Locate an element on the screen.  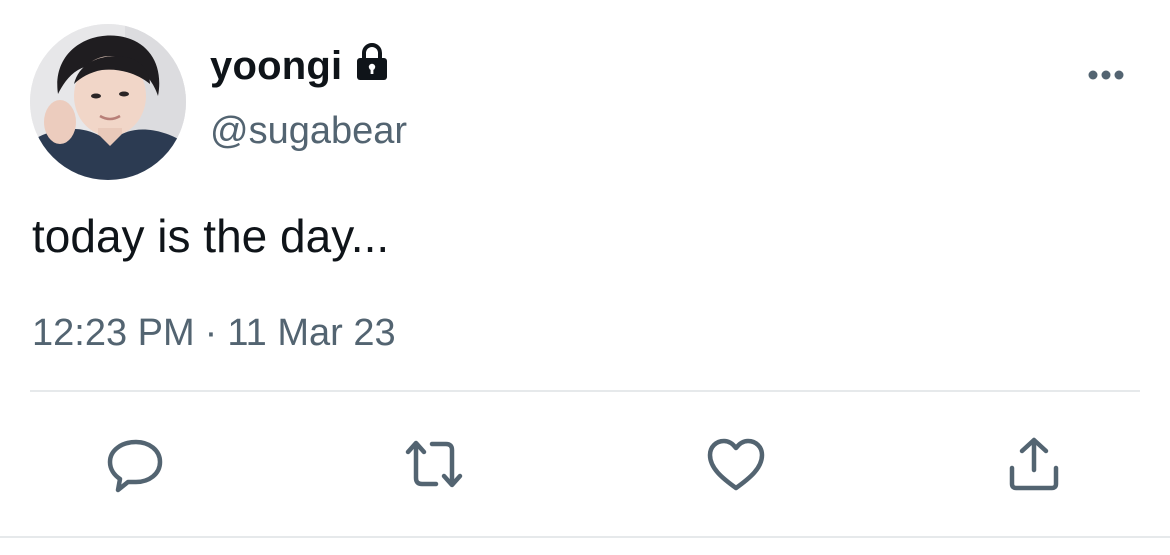
divider is located at coordinates (585, 391).